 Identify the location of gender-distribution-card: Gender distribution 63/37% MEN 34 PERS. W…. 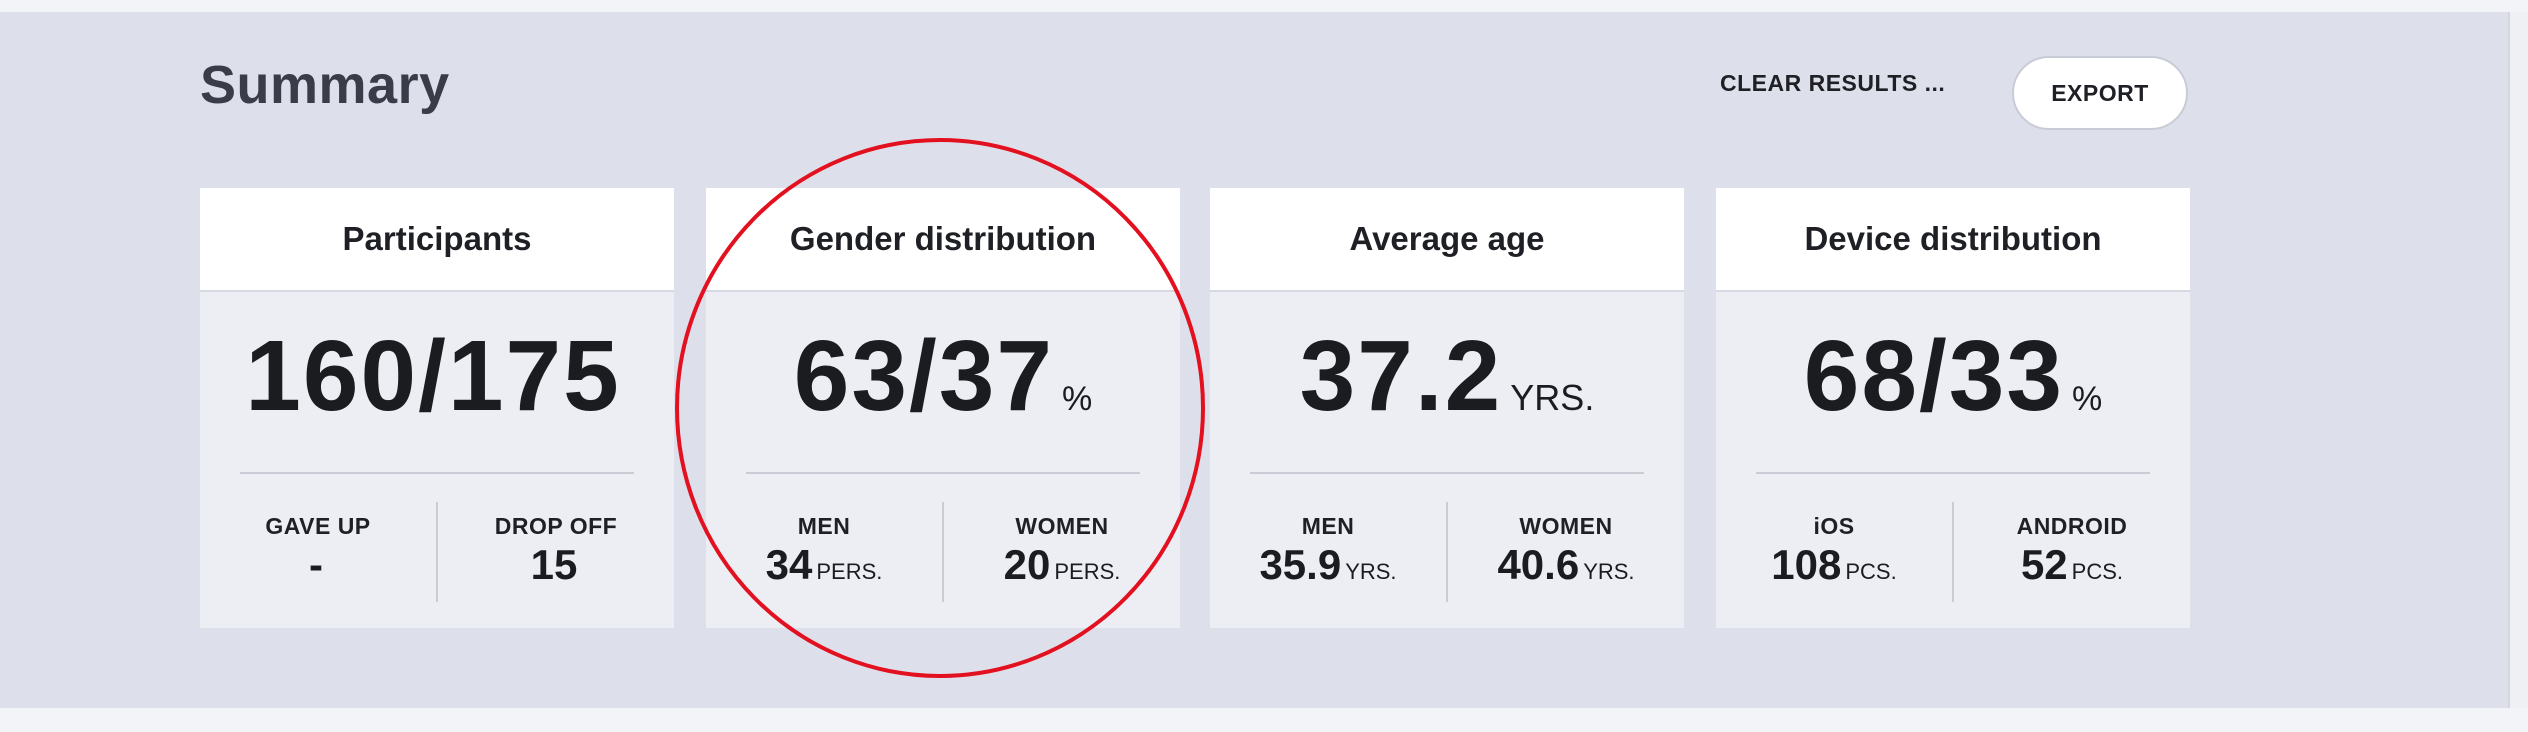
(943, 408).